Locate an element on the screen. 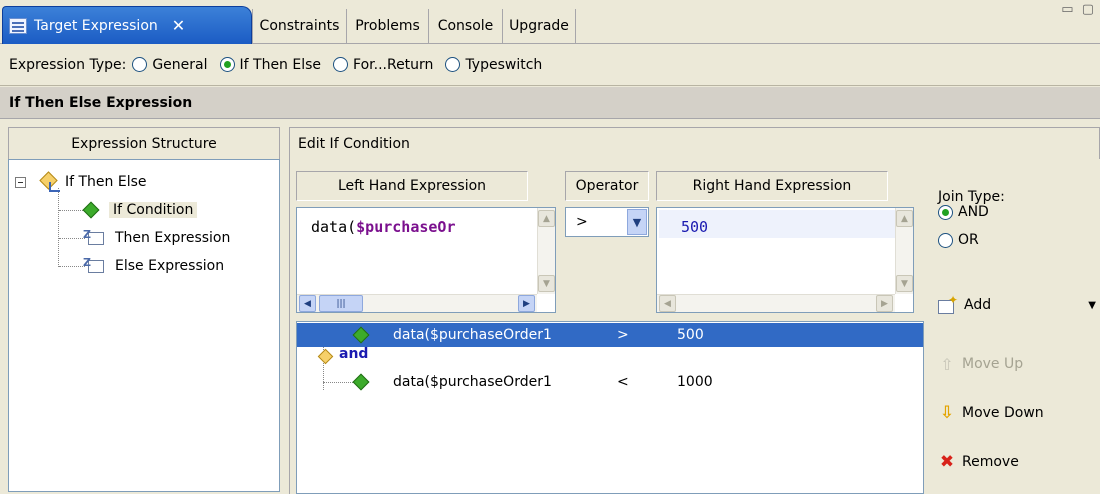 This screenshot has height=494, width=1100. radio-label: OR is located at coordinates (968, 240).